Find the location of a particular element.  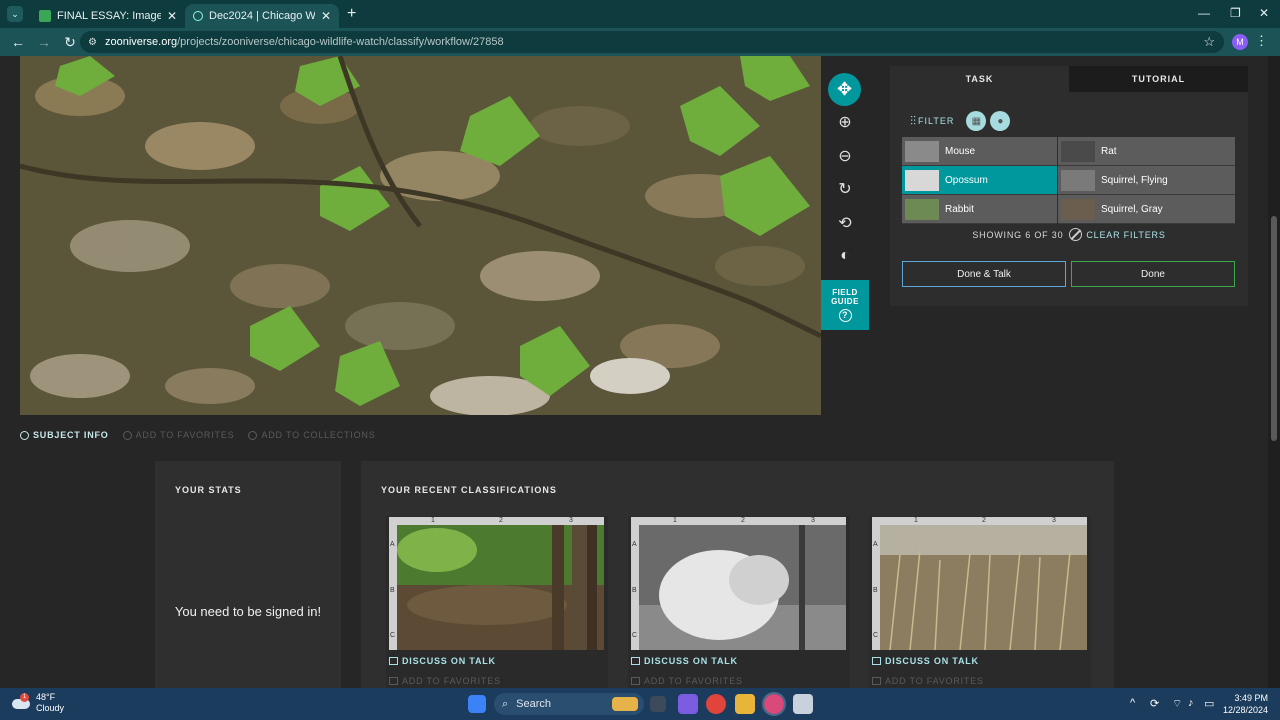

weather-temp: 48°F is located at coordinates (46, 697).